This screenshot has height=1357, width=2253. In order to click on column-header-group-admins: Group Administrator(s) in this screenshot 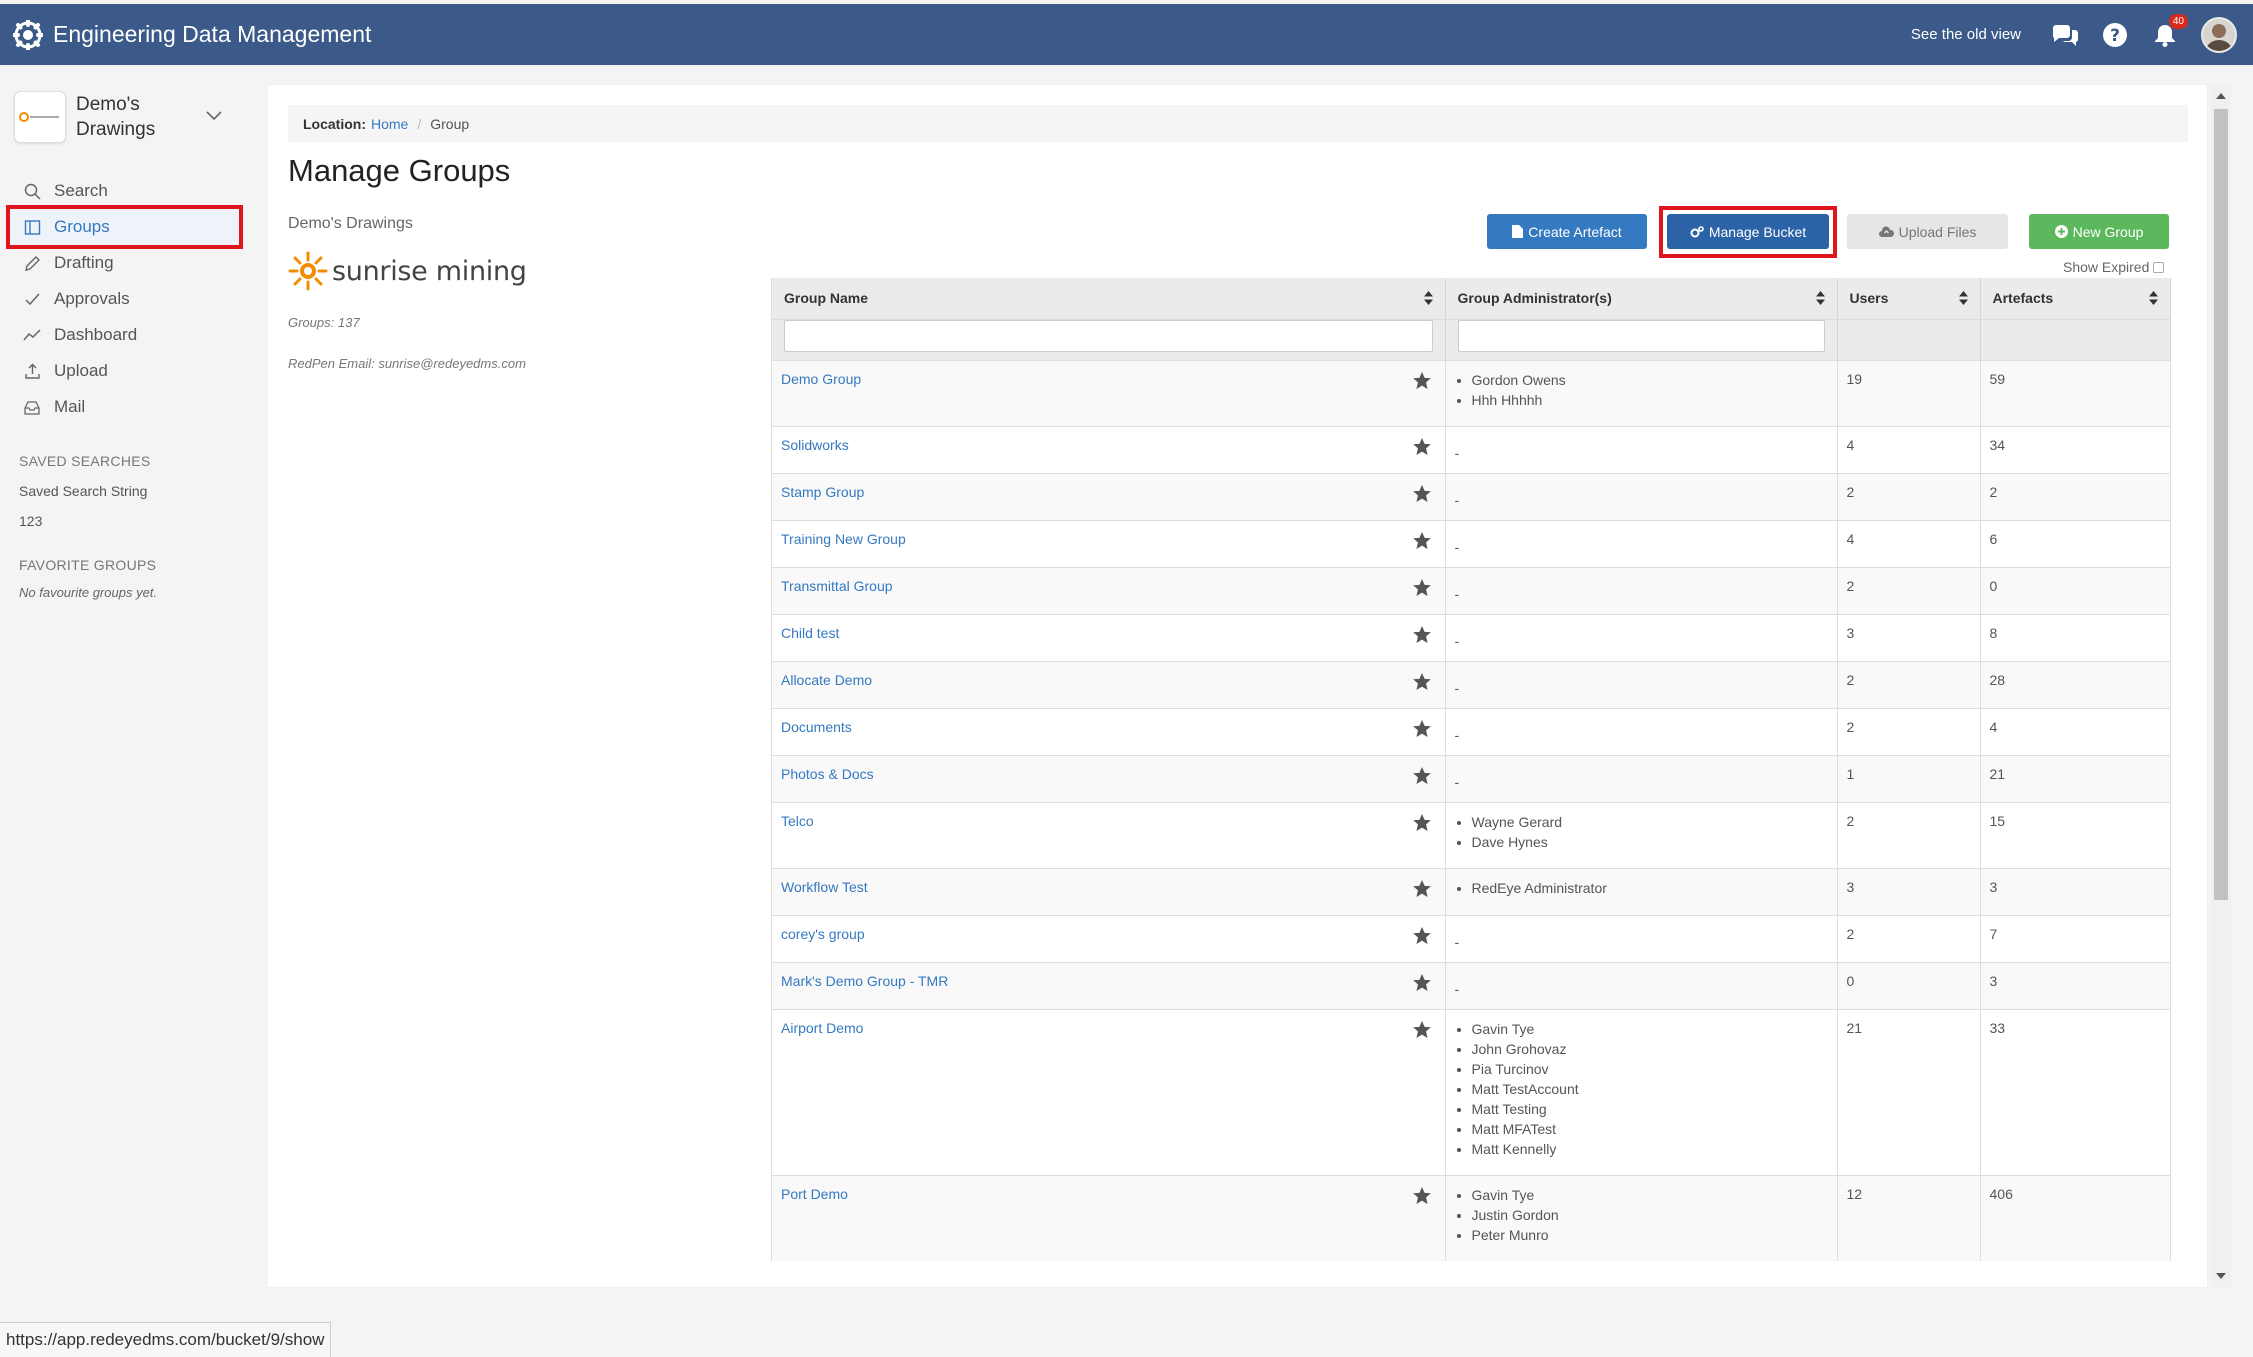, I will do `click(1641, 298)`.